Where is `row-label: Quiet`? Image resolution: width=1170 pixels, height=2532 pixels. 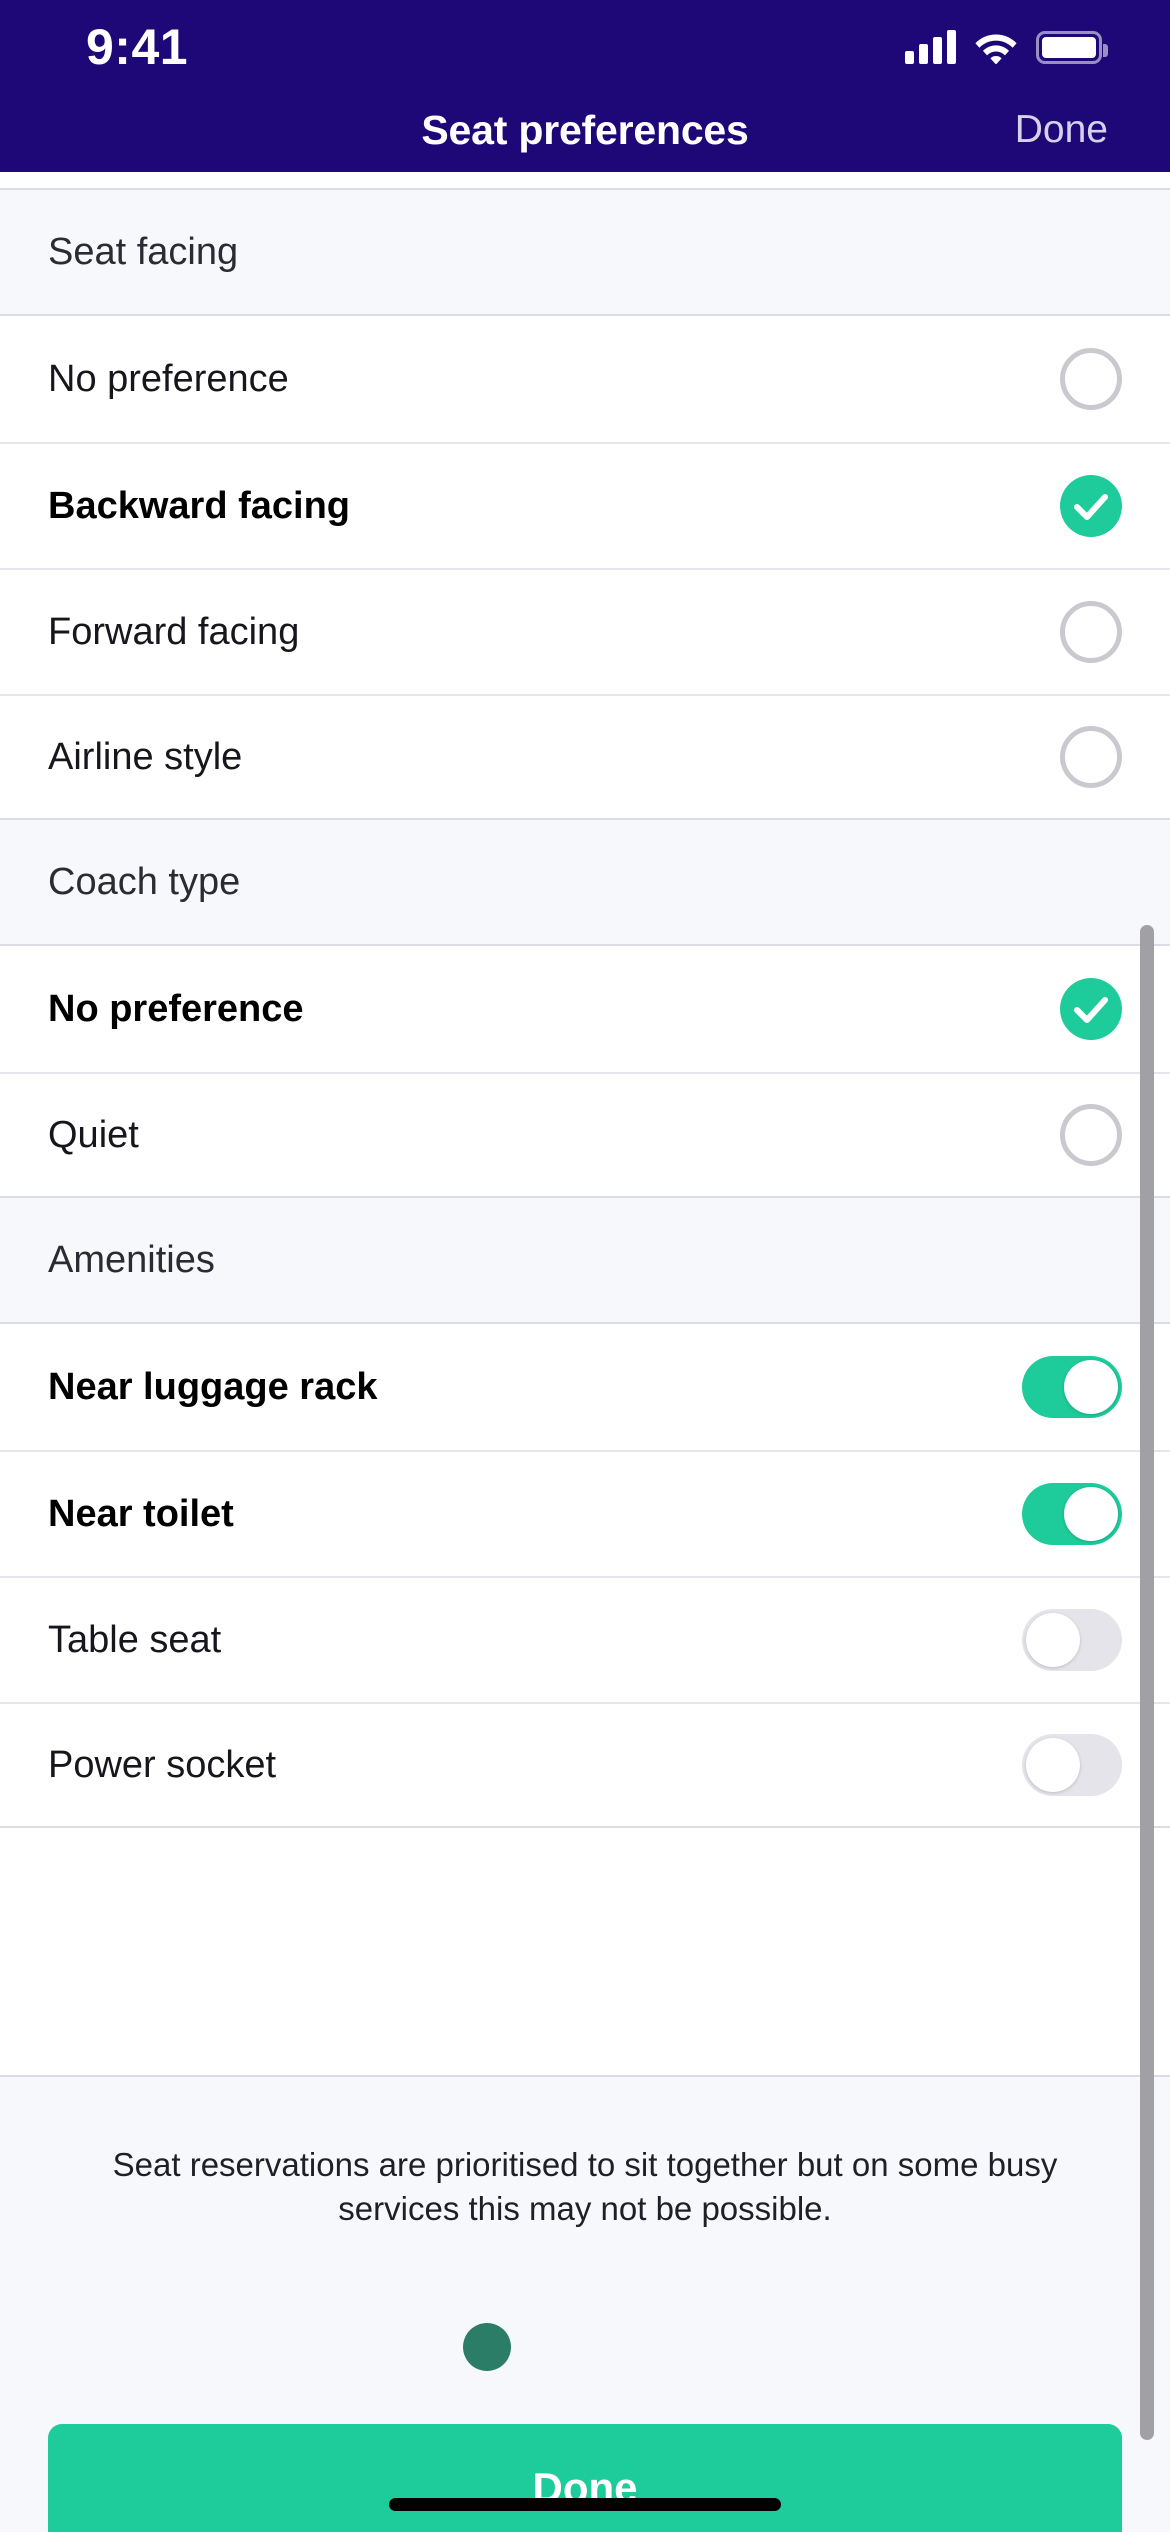
row-label: Quiet is located at coordinates (93, 1134).